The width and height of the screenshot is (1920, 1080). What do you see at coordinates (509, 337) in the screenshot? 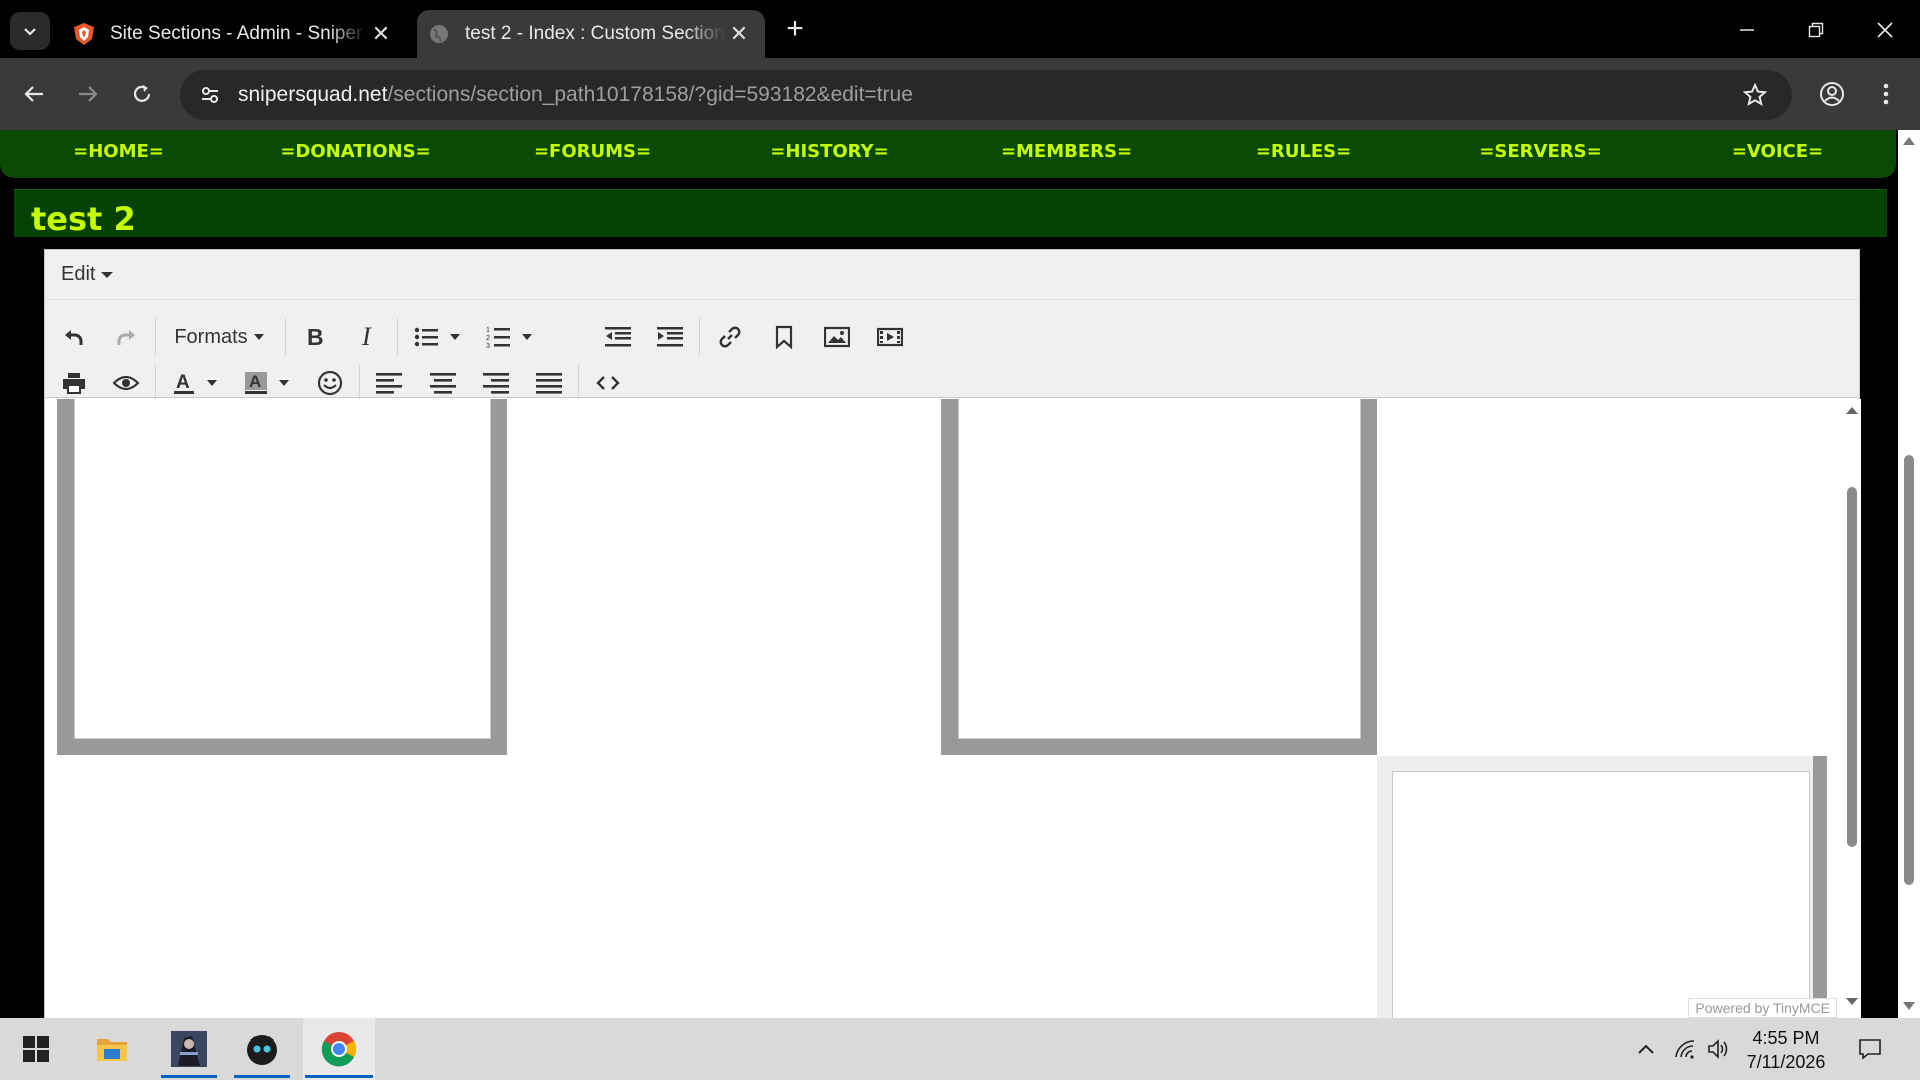
I see `numbered-list-button: 123` at bounding box center [509, 337].